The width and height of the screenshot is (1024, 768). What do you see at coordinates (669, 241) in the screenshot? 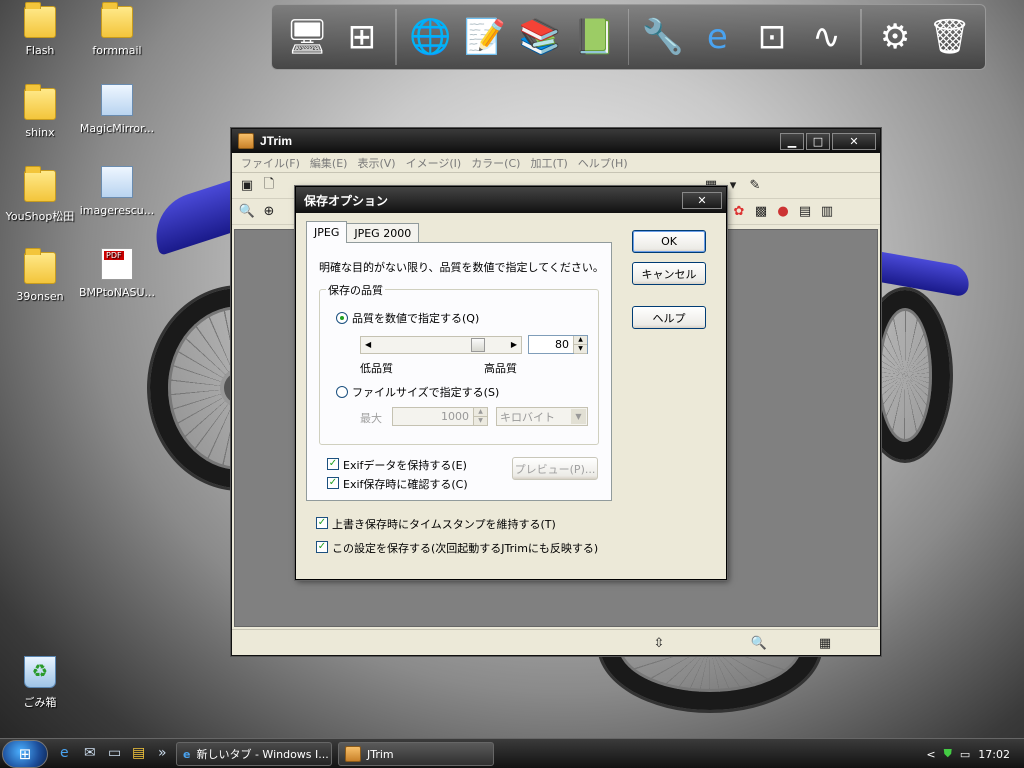
I see `ok-button: OK` at bounding box center [669, 241].